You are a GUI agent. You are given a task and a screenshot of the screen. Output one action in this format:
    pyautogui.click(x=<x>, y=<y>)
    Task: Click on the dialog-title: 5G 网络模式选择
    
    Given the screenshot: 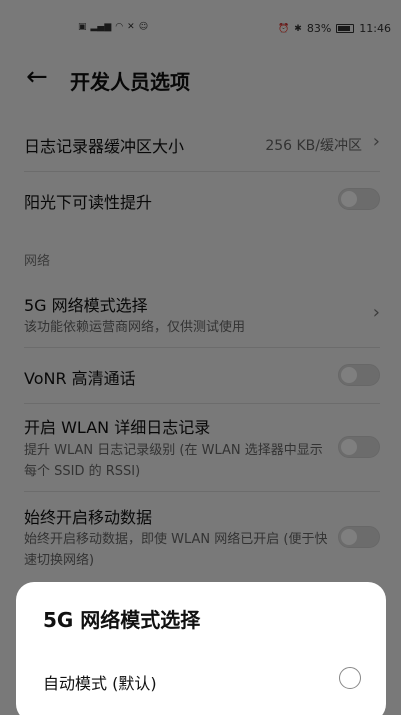 What is the action you would take?
    pyautogui.click(x=122, y=620)
    